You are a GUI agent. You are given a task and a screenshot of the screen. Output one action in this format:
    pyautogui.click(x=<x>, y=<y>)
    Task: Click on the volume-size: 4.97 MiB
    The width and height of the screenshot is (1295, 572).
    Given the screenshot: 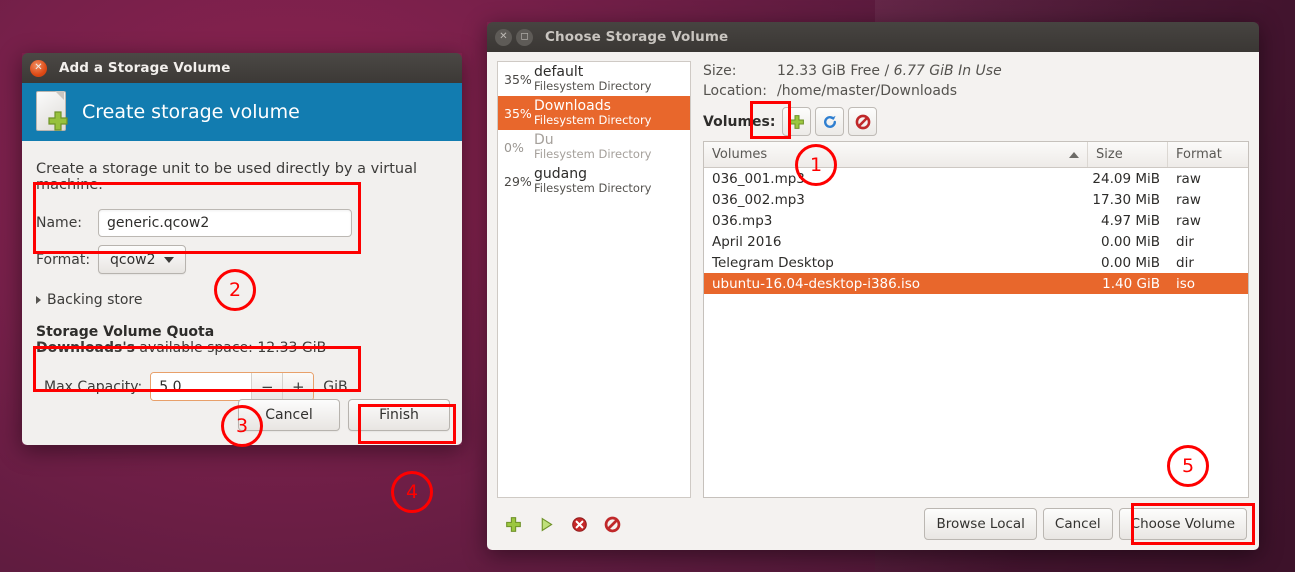 What is the action you would take?
    pyautogui.click(x=1130, y=220)
    